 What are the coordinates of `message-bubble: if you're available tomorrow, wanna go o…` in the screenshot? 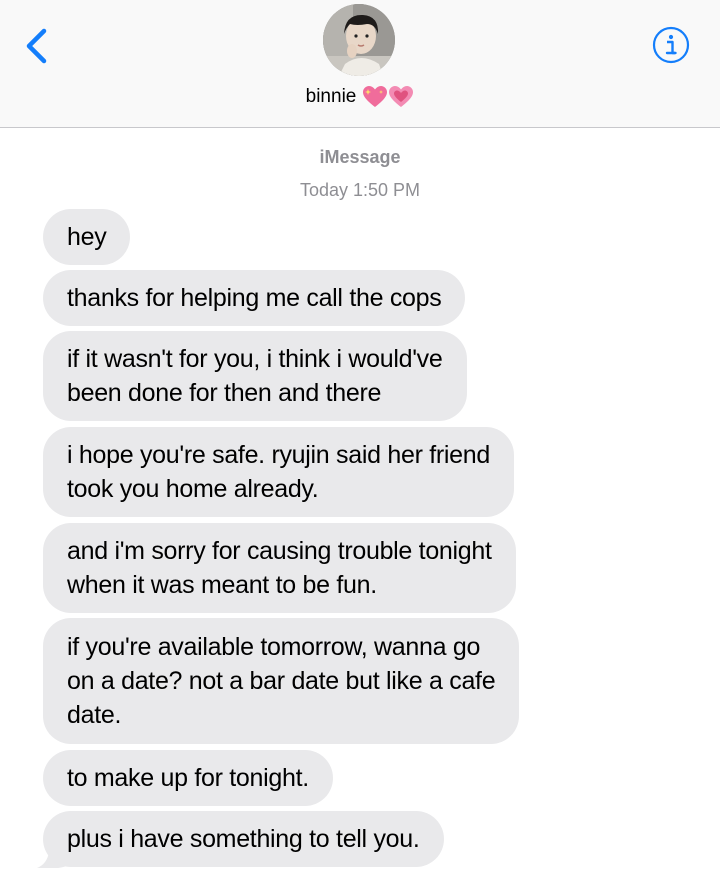 It's located at (281, 681).